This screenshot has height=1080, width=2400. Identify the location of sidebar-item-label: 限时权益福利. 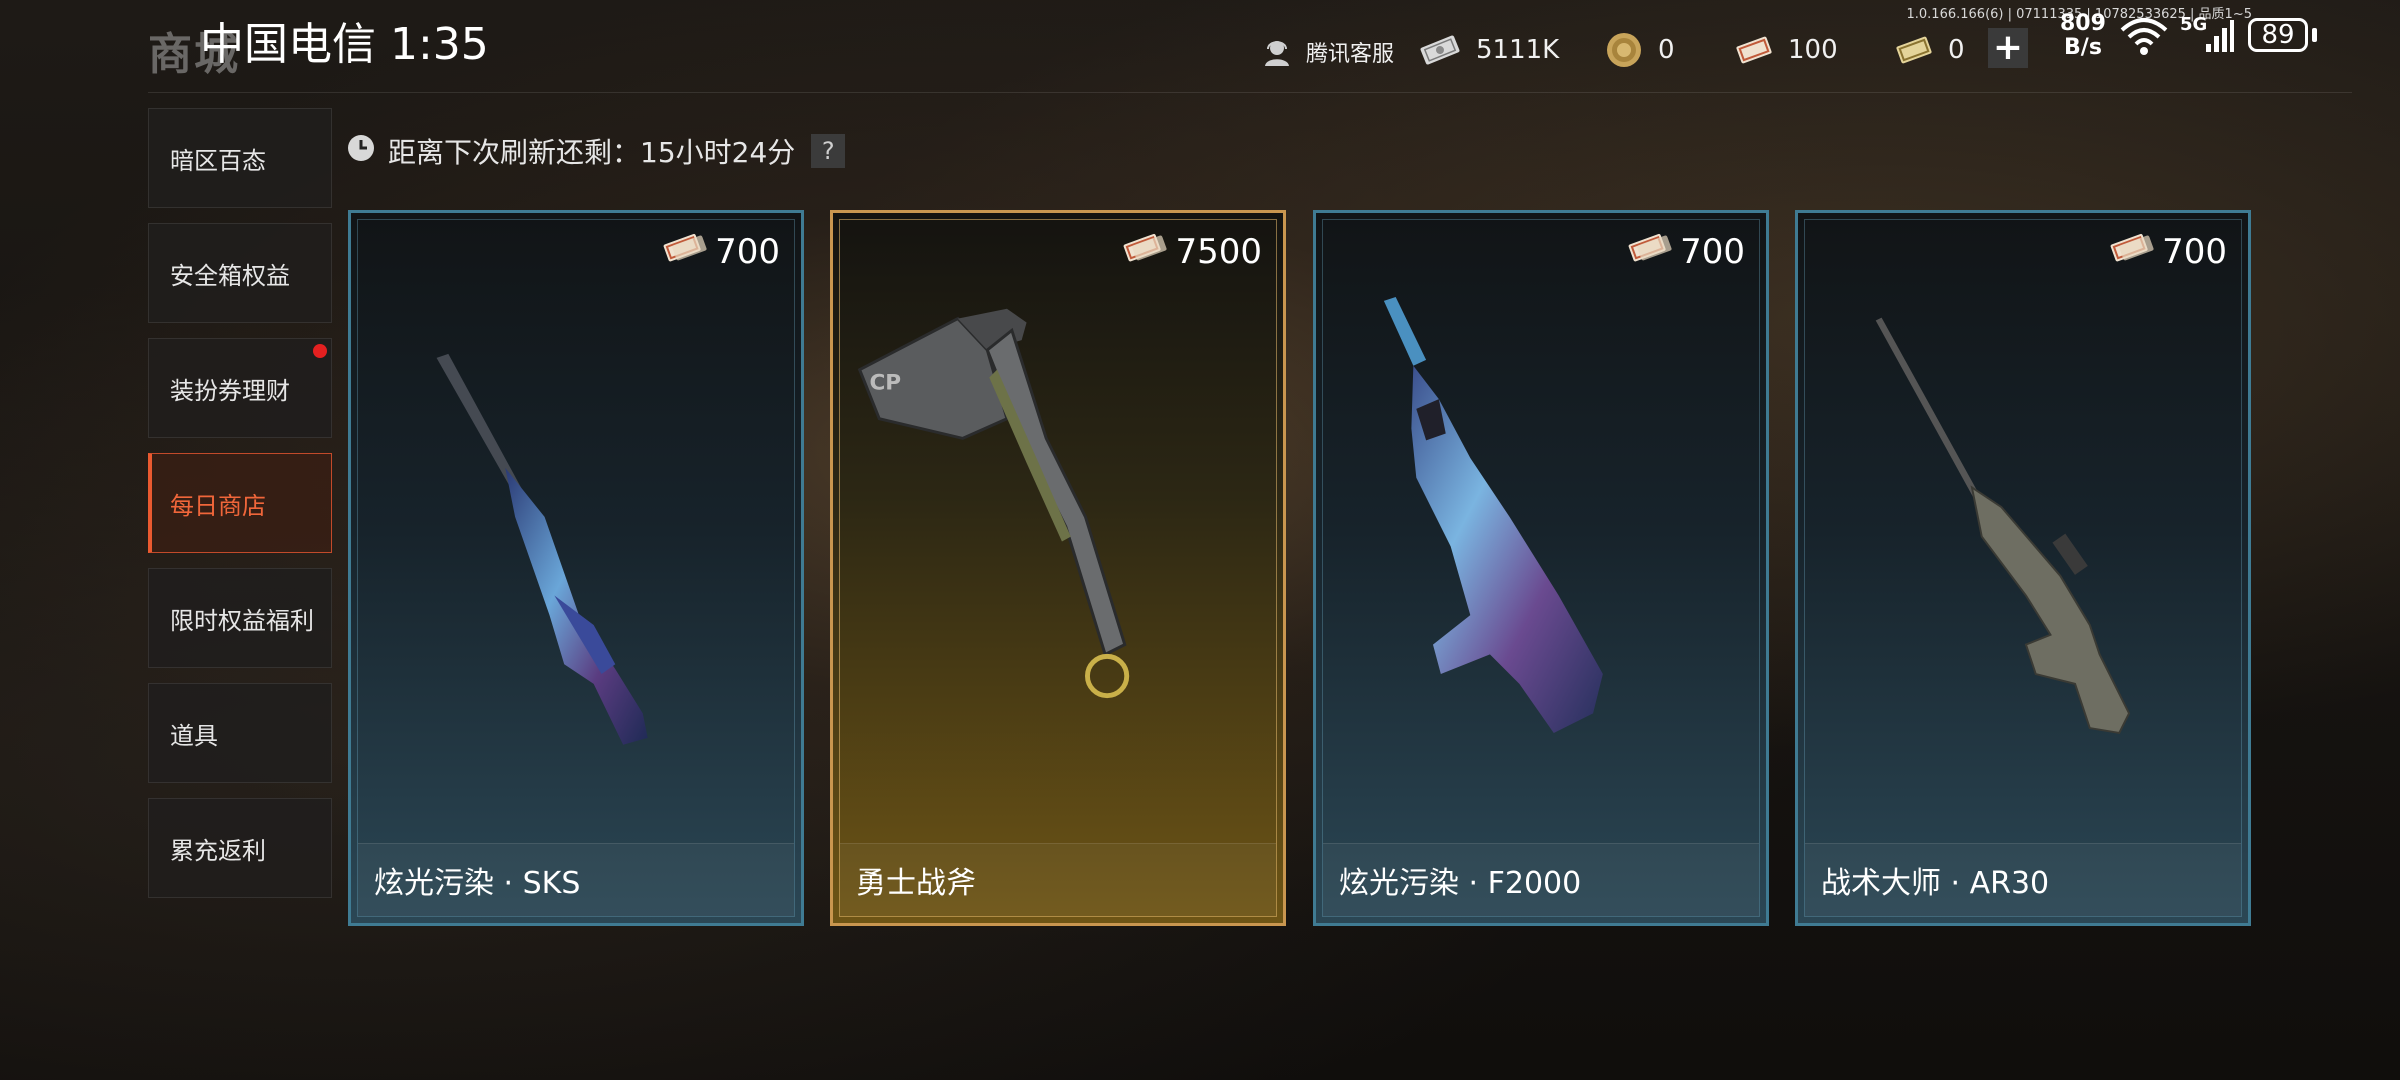
(242, 620).